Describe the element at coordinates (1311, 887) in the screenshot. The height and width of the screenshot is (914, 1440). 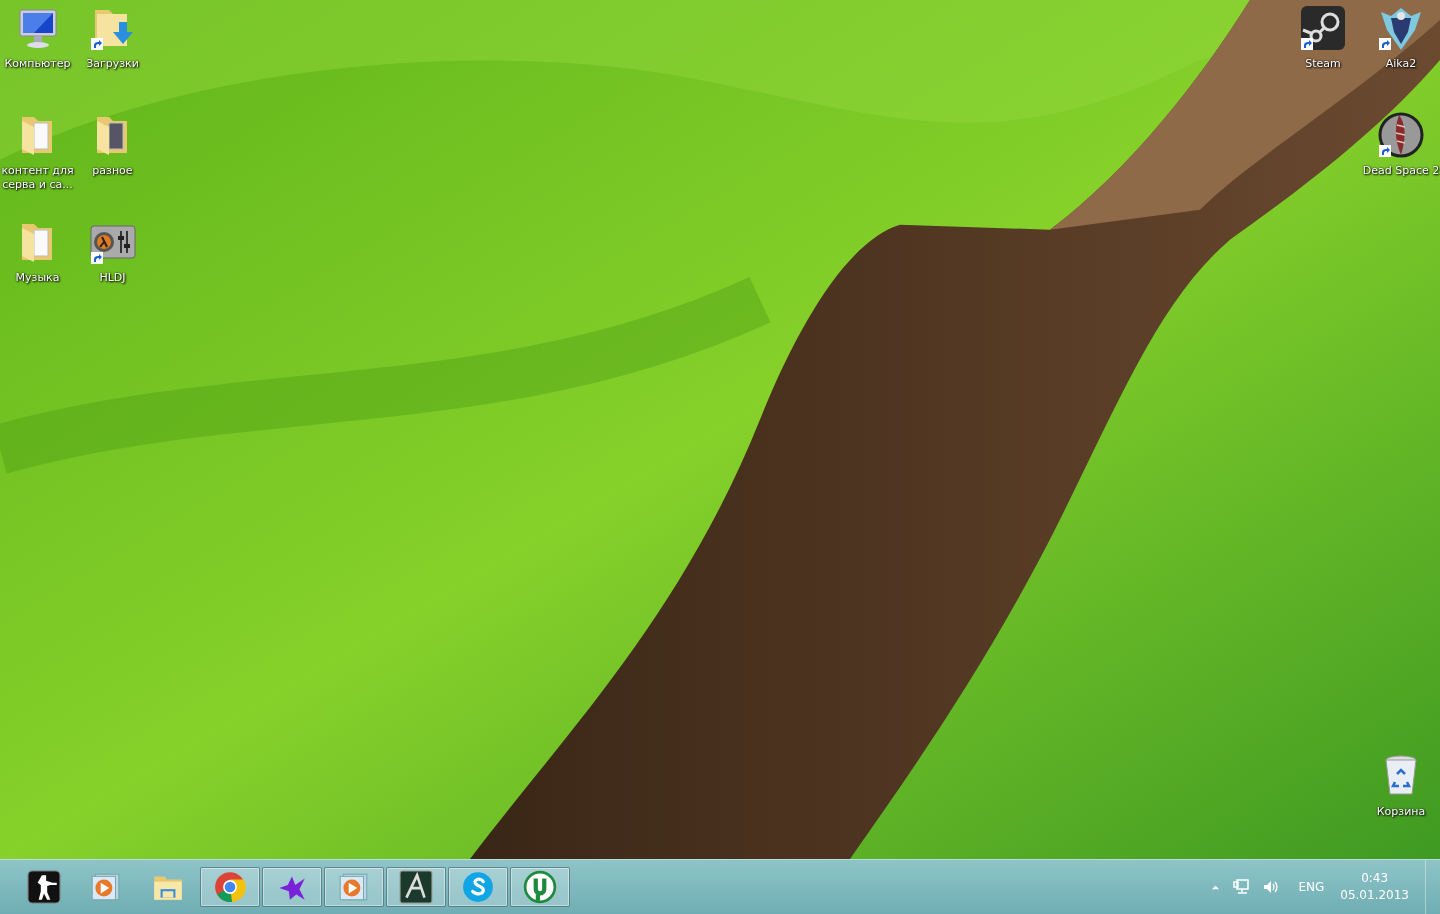
I see `language-indicator: ENG` at that location.